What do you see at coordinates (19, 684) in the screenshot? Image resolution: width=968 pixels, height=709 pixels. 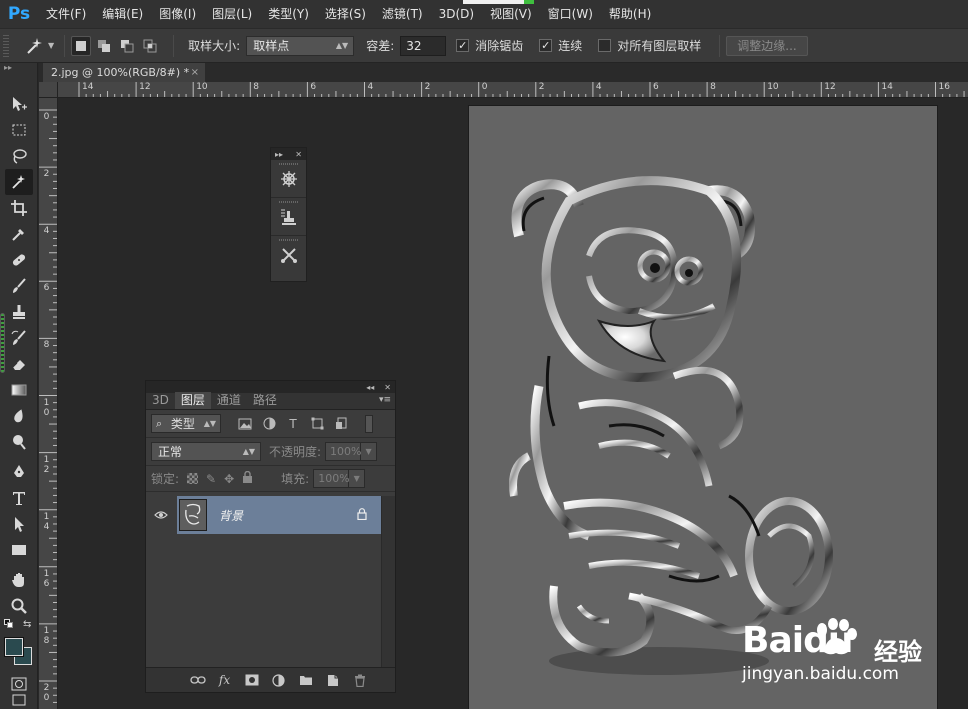 I see `quick-mask-icon` at bounding box center [19, 684].